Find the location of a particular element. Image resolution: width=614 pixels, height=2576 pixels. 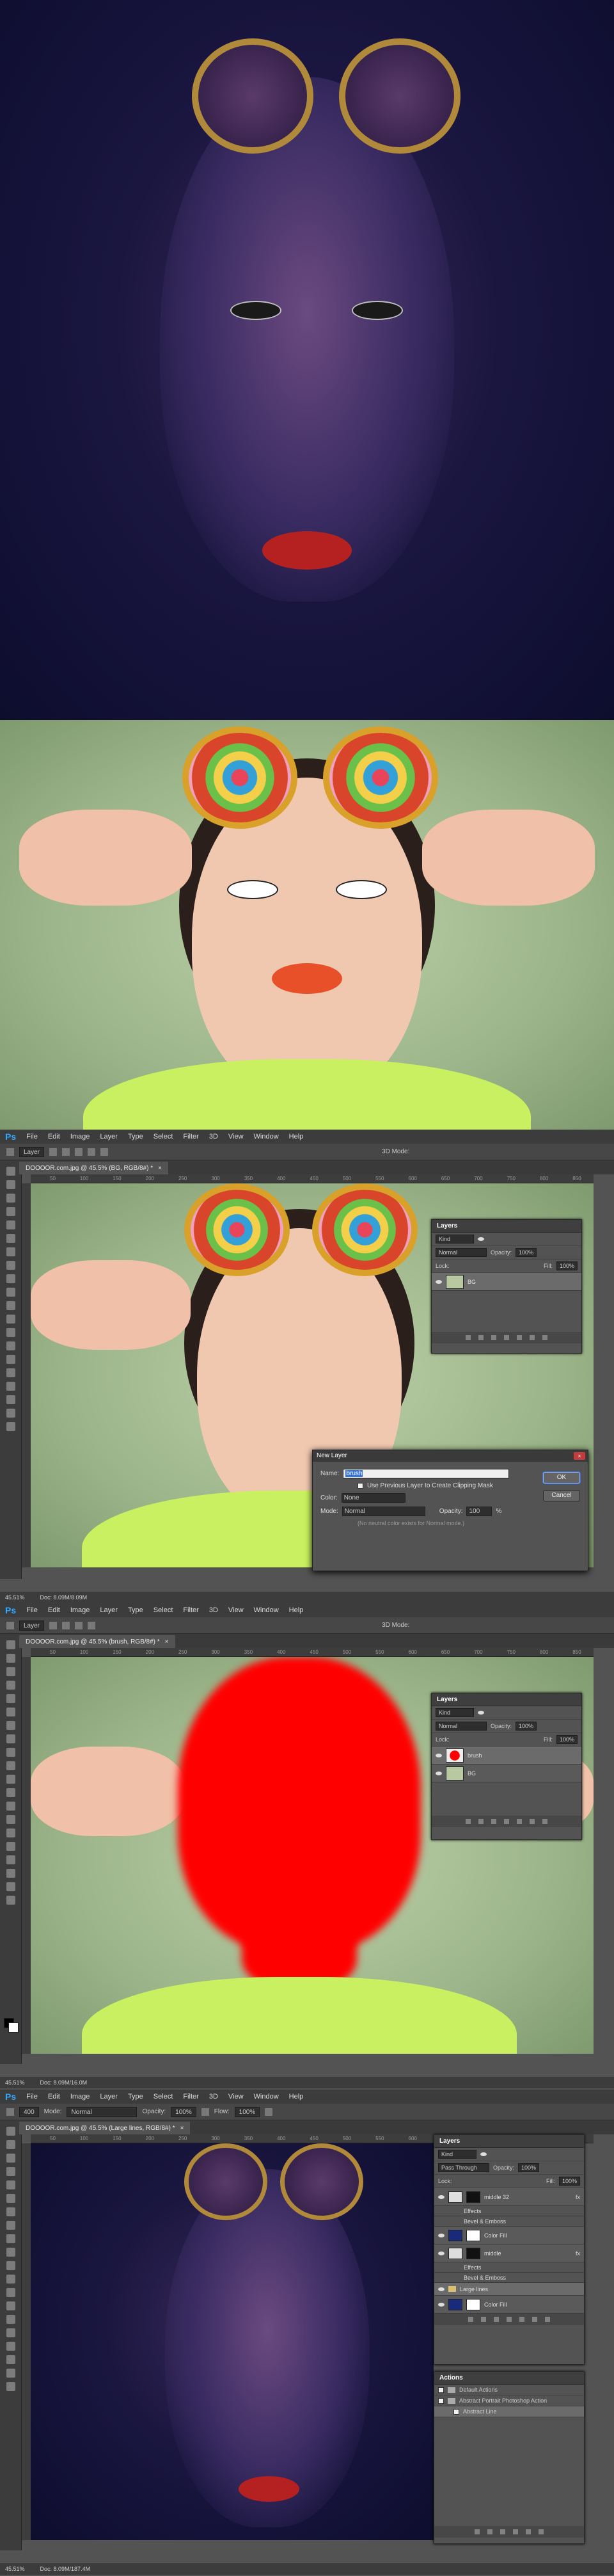

gradient-tool is located at coordinates (10, 1319).